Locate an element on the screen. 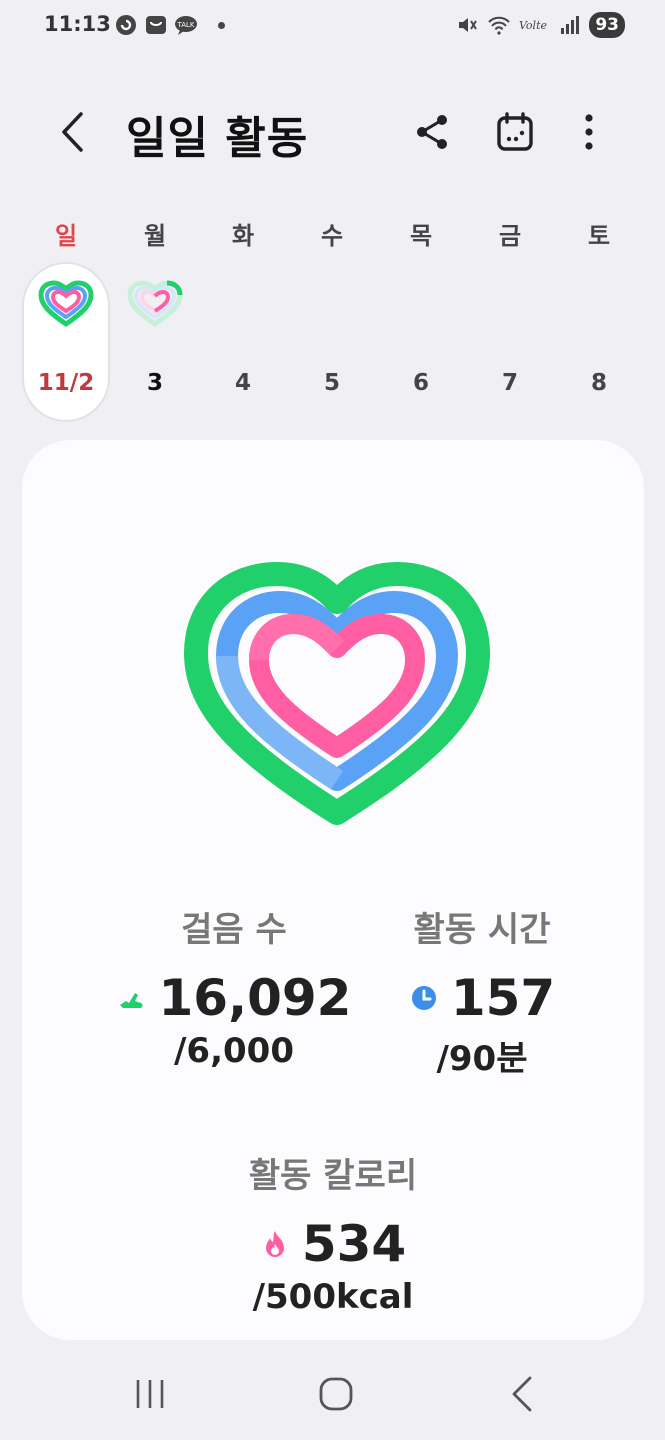 The height and width of the screenshot is (1440, 665). calories-stat: 활동 칼로리 534 /500kcal is located at coordinates (333, 1232).